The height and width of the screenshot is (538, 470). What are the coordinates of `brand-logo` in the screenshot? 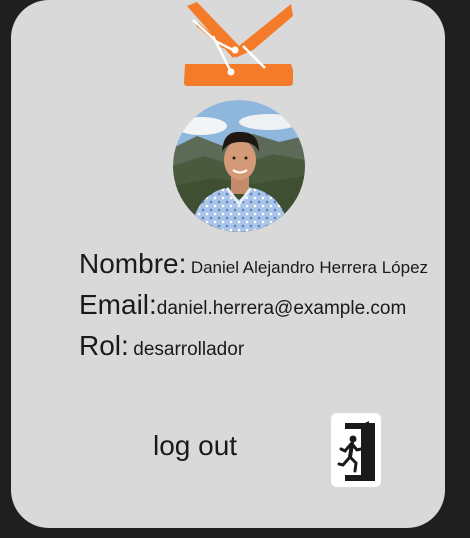 It's located at (238, 44).